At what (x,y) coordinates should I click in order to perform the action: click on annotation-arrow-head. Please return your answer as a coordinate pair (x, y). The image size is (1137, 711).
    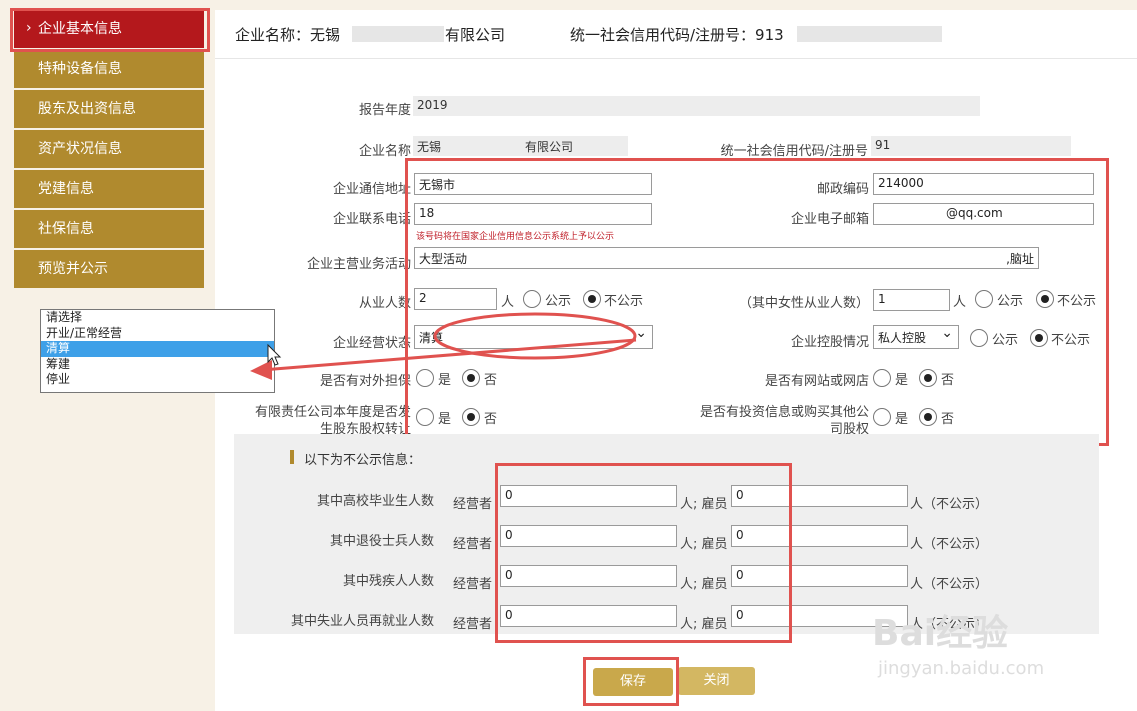
    Looking at the image, I should click on (261, 370).